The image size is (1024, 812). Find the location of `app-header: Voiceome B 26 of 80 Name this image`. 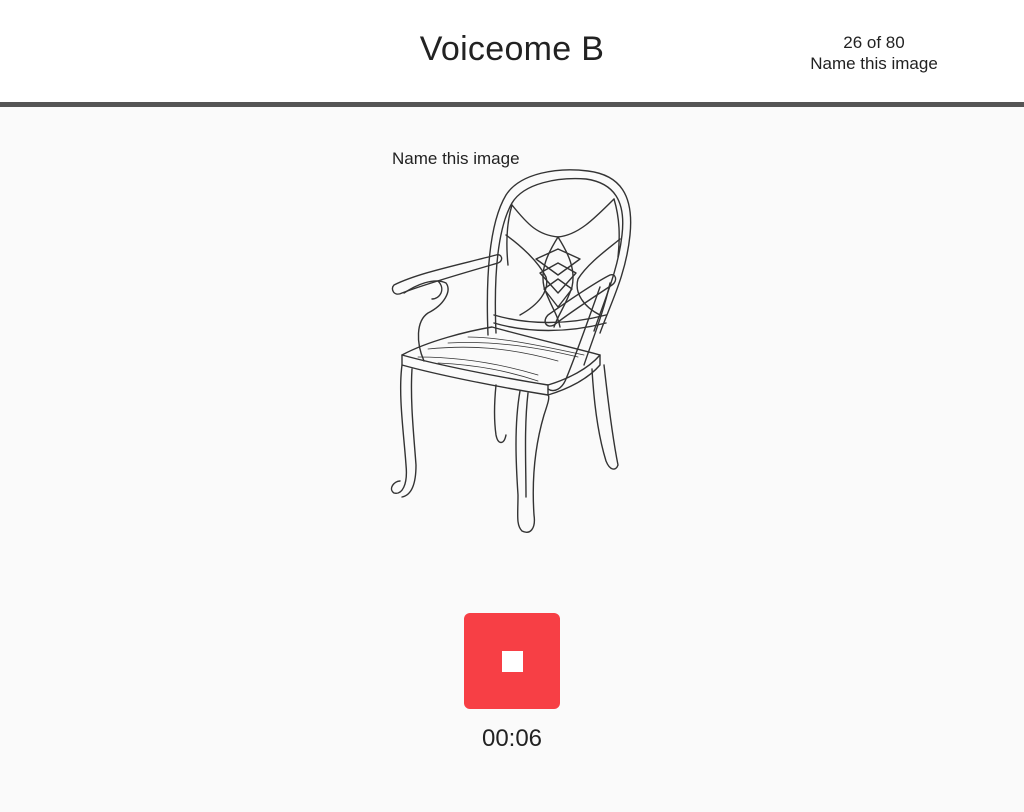

app-header: Voiceome B 26 of 80 Name this image is located at coordinates (512, 53).